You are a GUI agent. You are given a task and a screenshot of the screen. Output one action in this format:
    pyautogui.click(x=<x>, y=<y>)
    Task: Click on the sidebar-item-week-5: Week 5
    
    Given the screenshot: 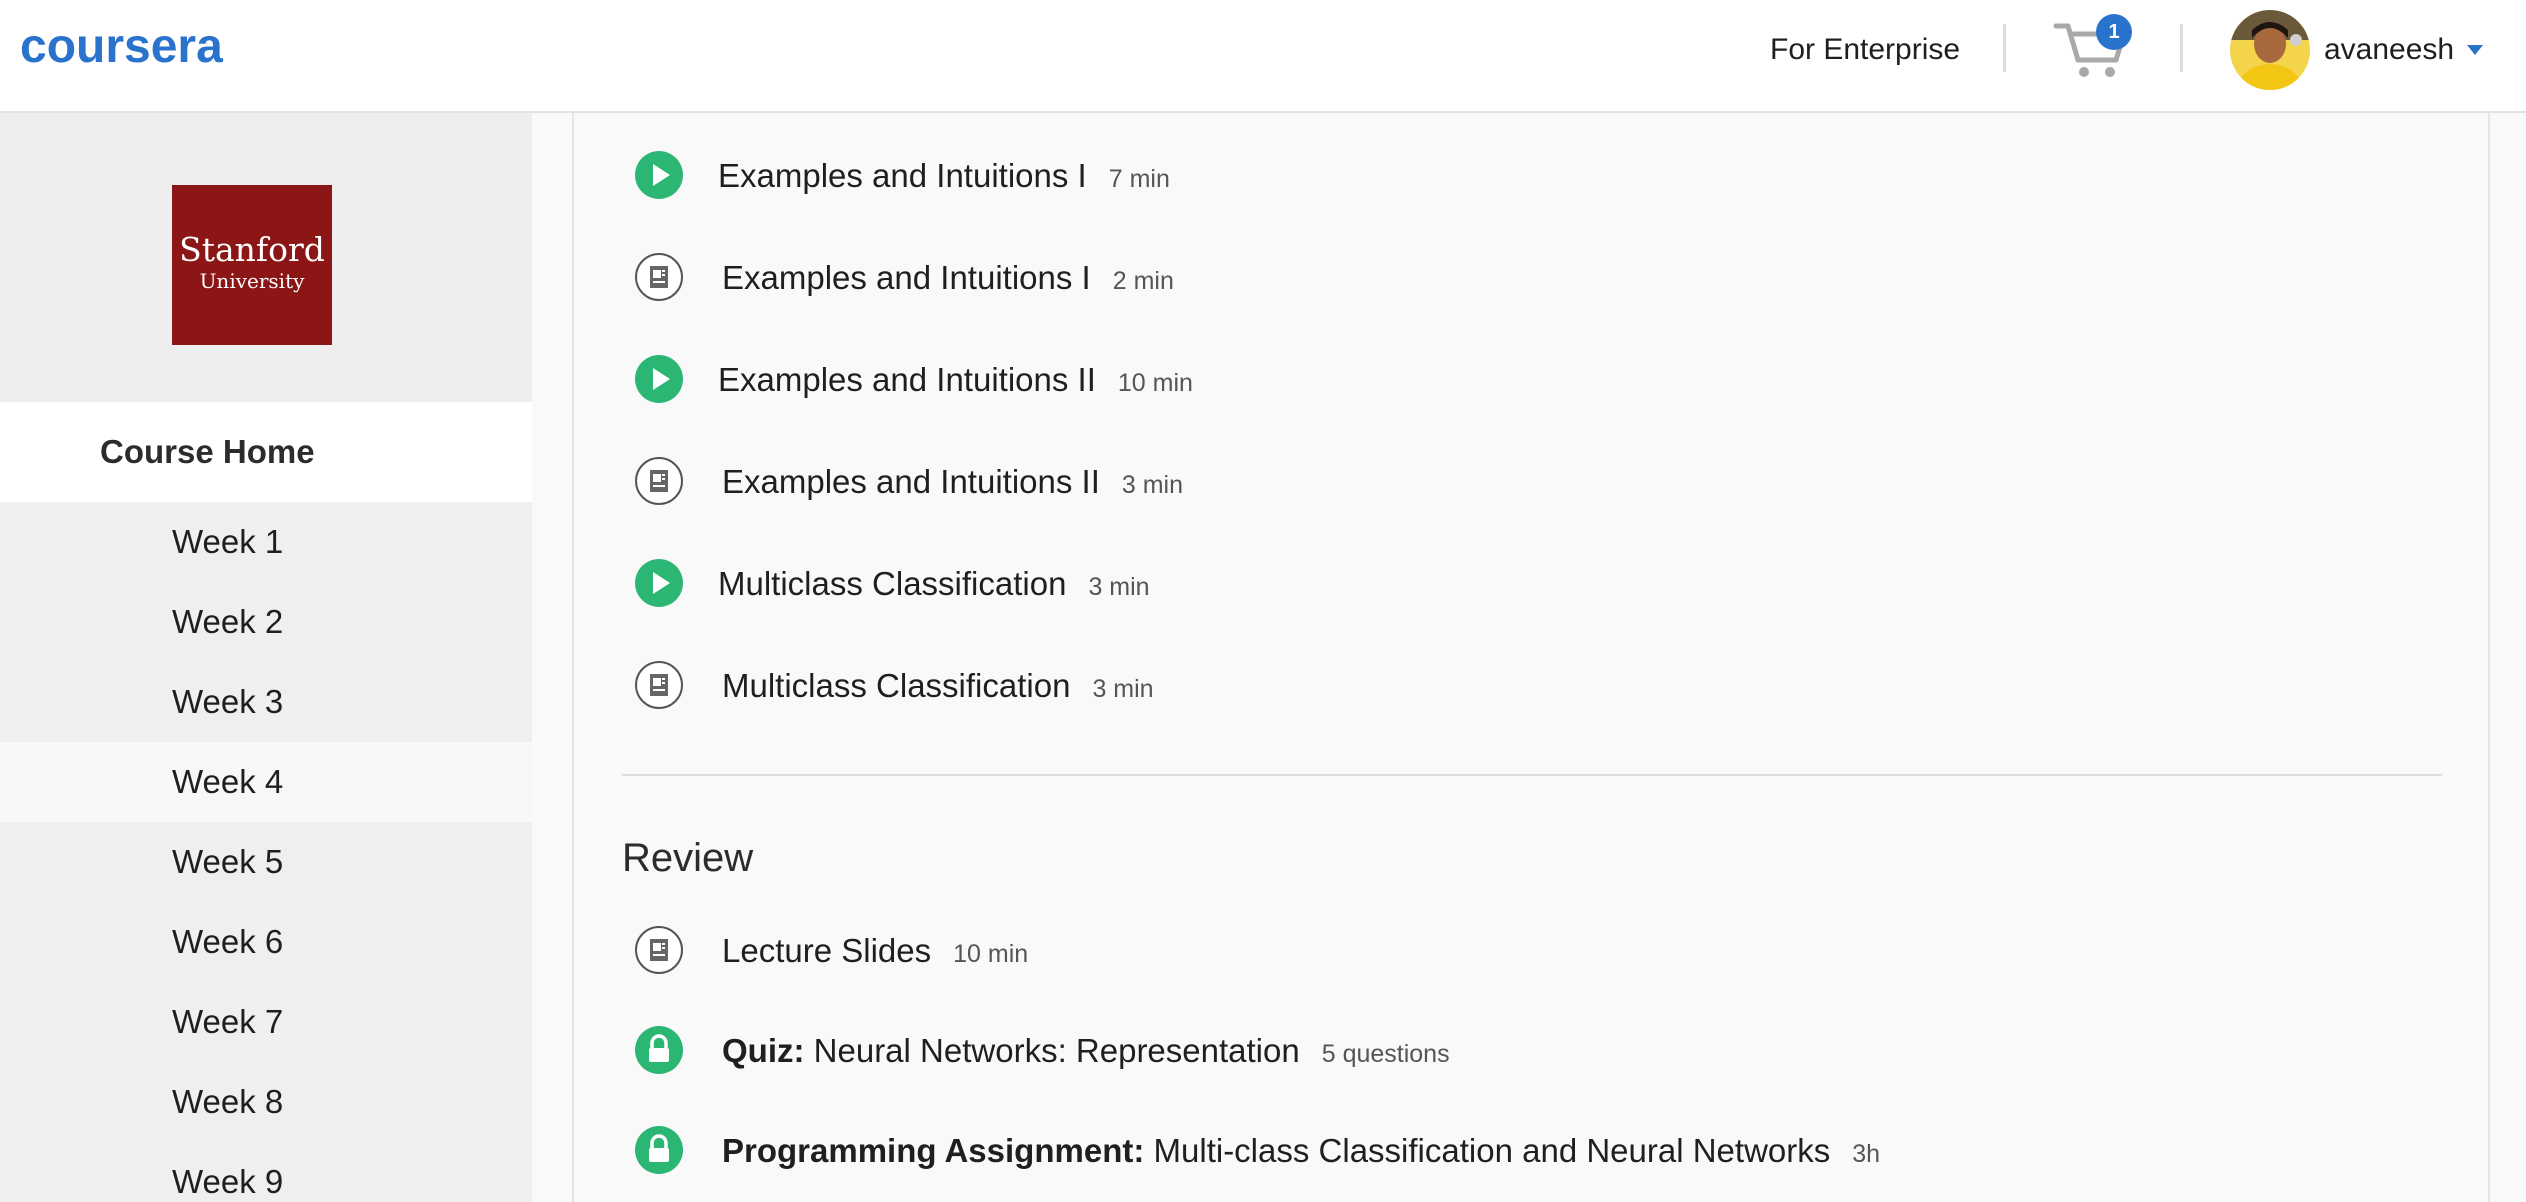 What is the action you would take?
    pyautogui.click(x=266, y=862)
    